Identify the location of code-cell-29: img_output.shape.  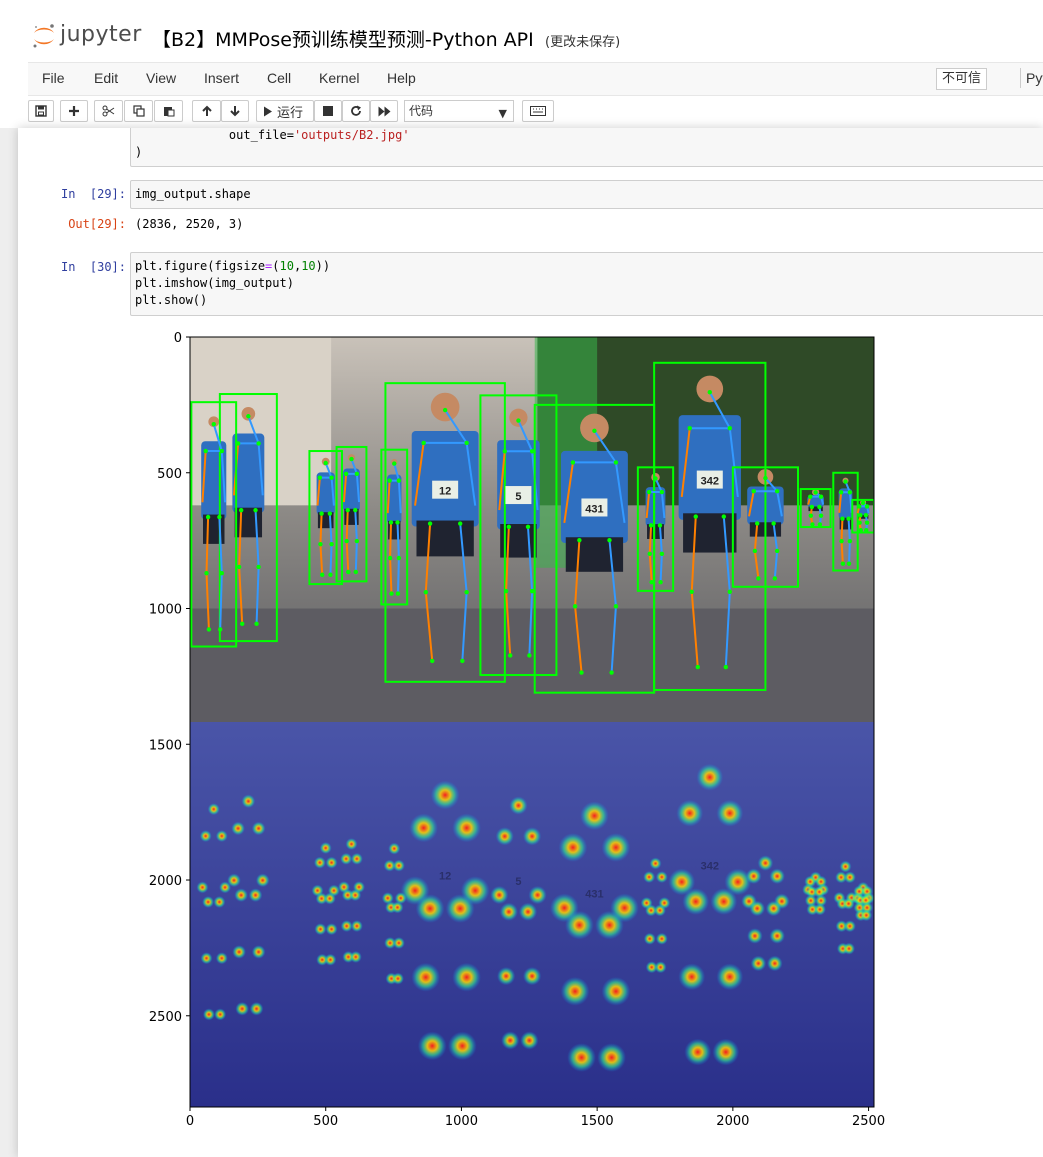
(586, 194).